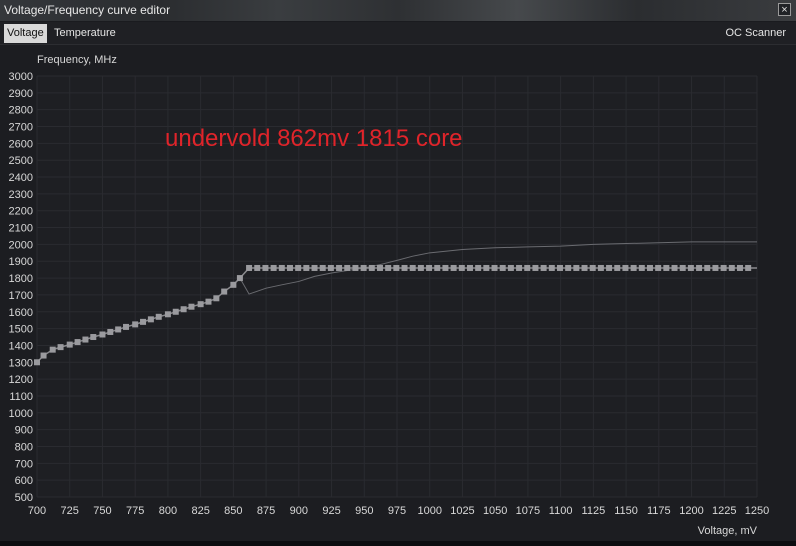 The height and width of the screenshot is (546, 796). I want to click on x-tick-label: 1200, so click(691, 511).